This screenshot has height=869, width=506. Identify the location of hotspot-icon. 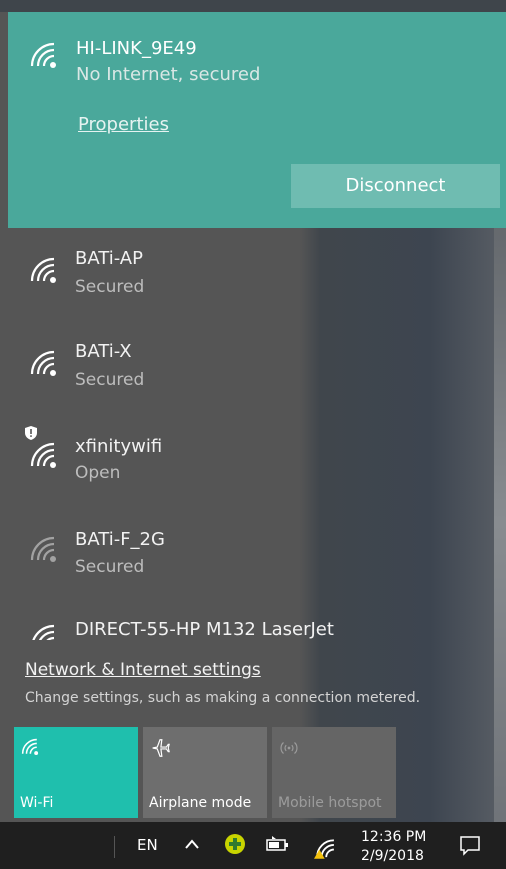
(291, 748).